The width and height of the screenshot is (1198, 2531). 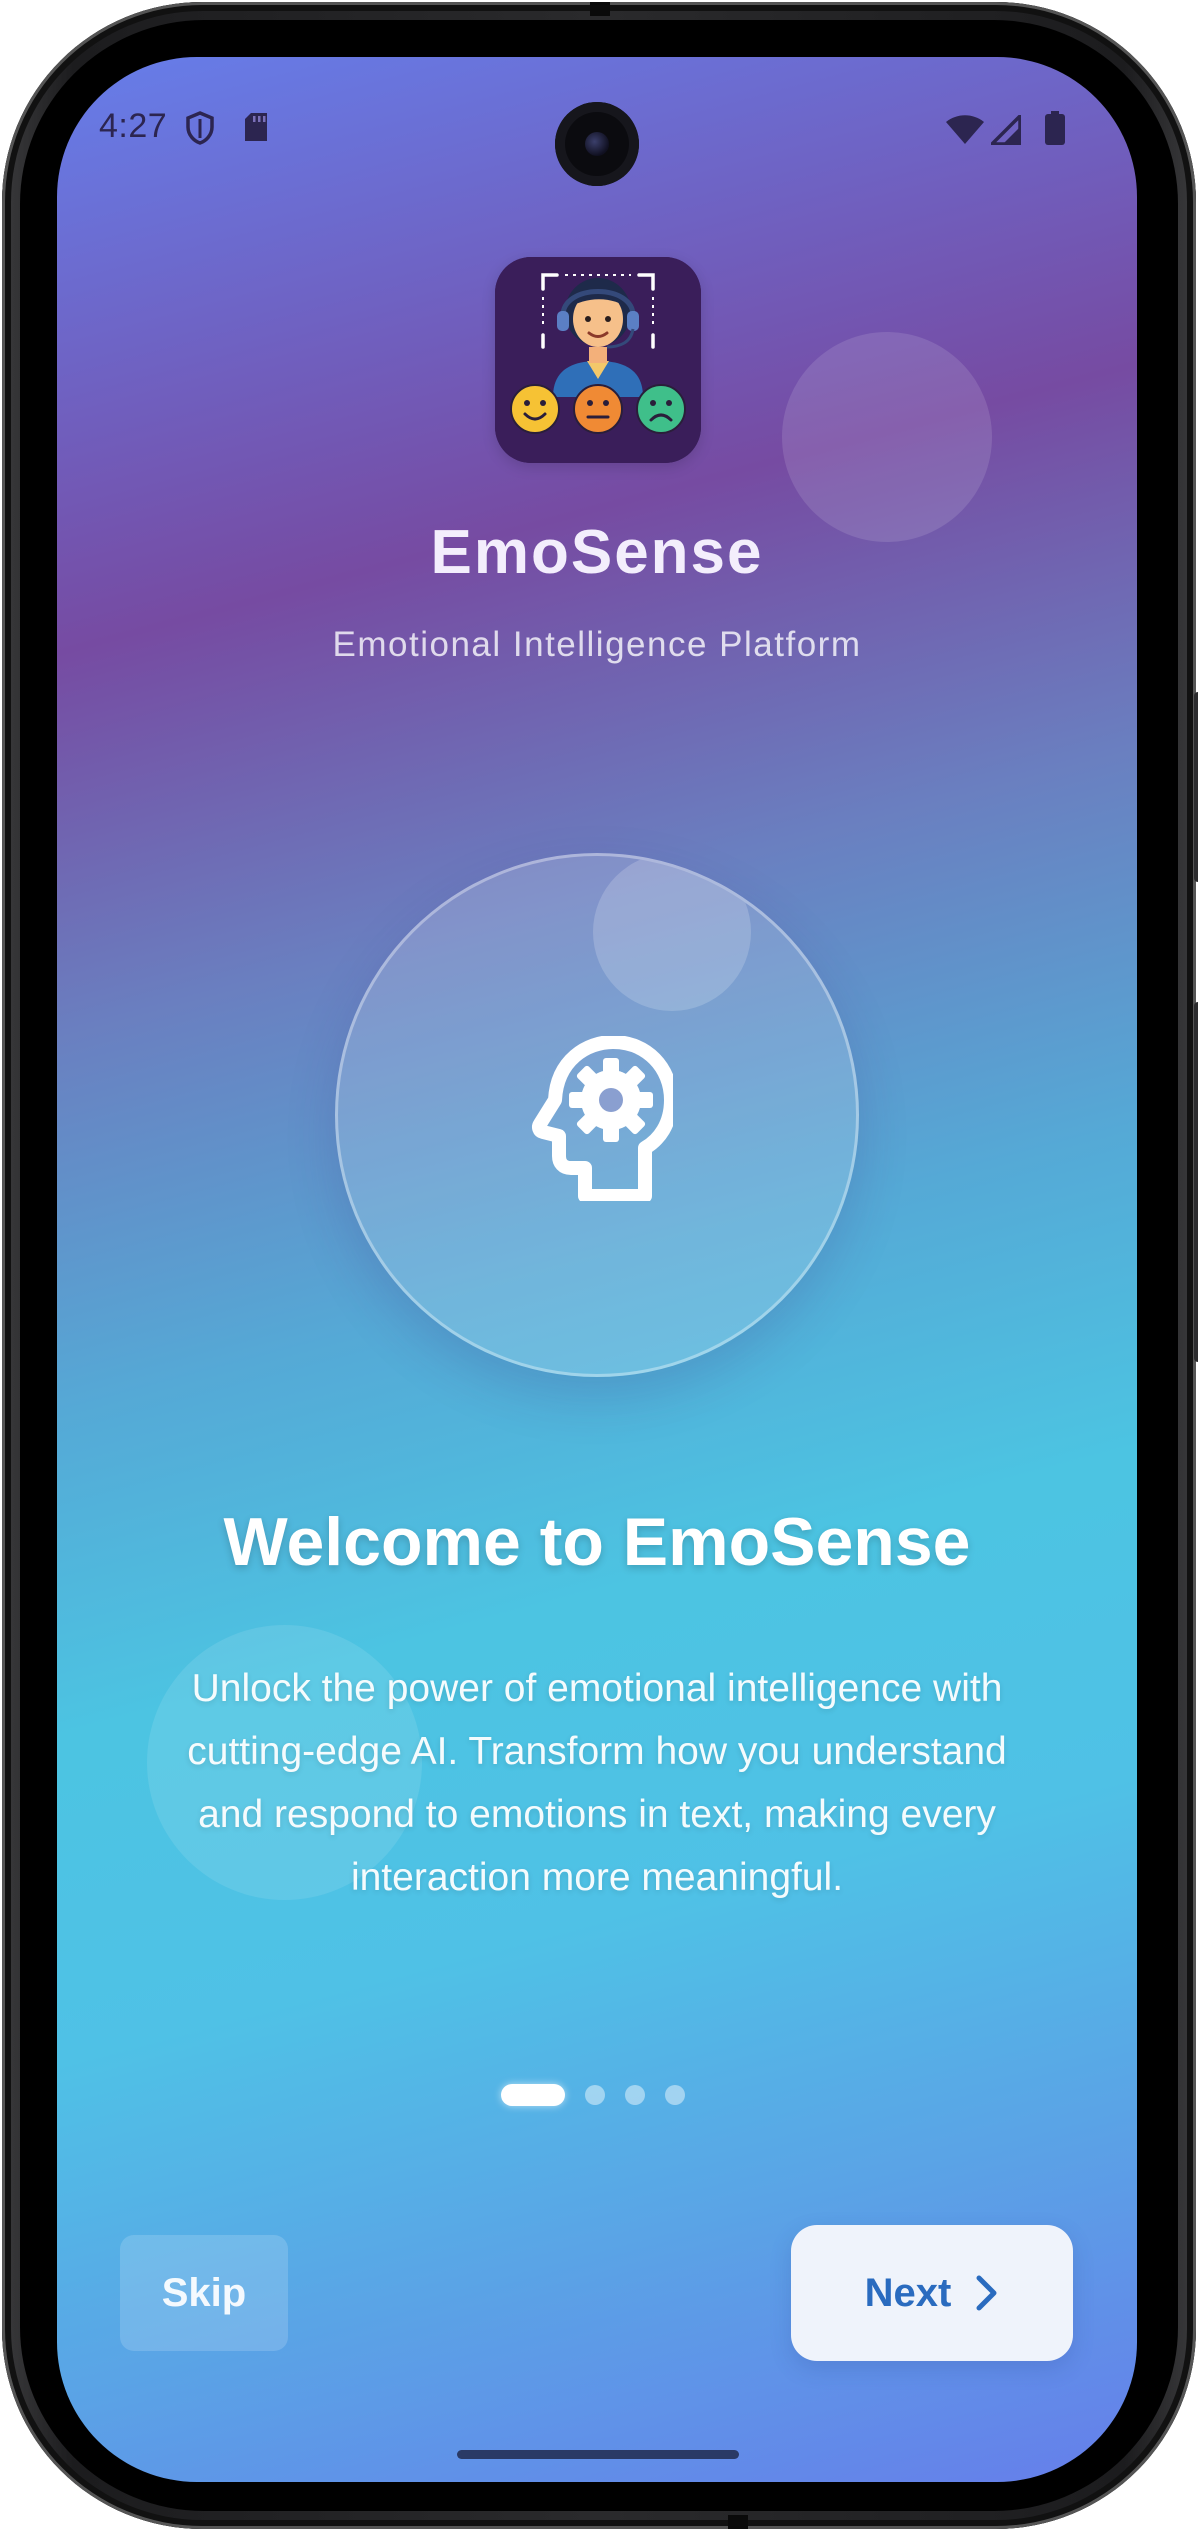 What do you see at coordinates (738, 2522) in the screenshot?
I see `frame-antenna-line-bottom` at bounding box center [738, 2522].